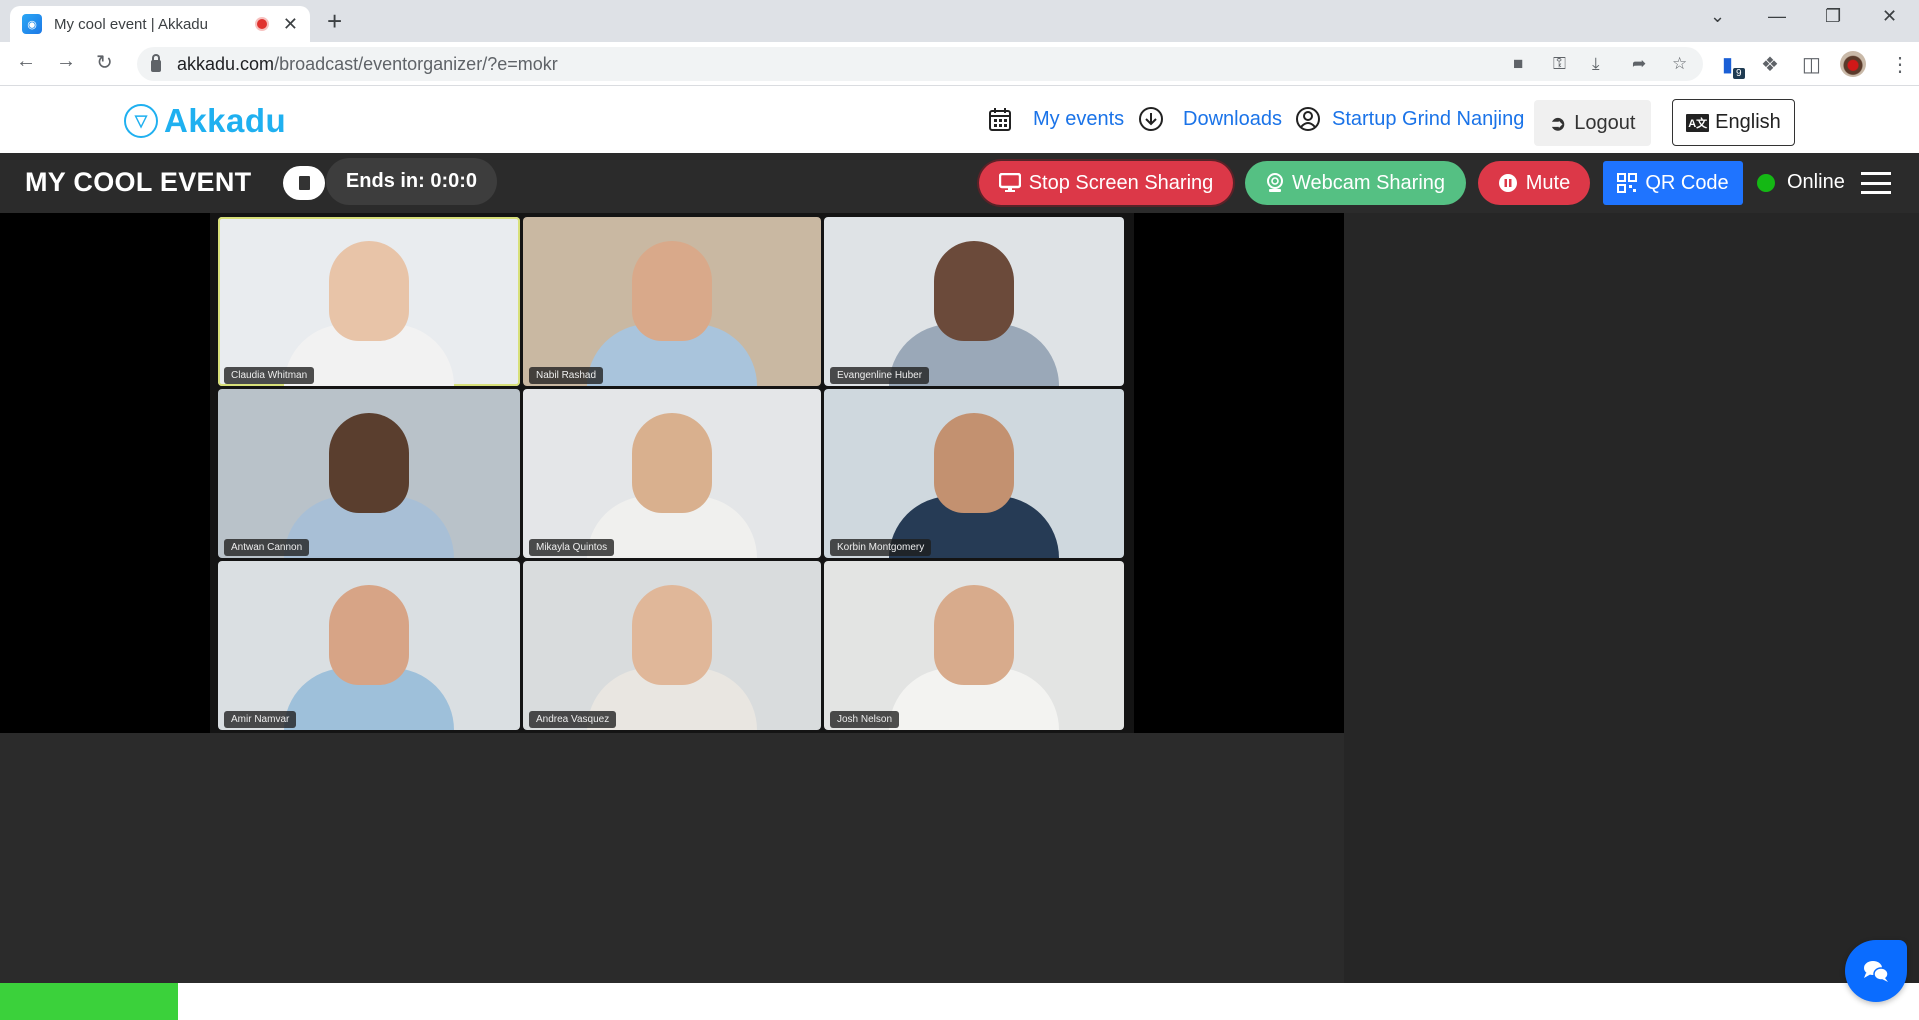 This screenshot has height=1020, width=1919. I want to click on participant-name-label: Korbin Montgomery, so click(881, 547).